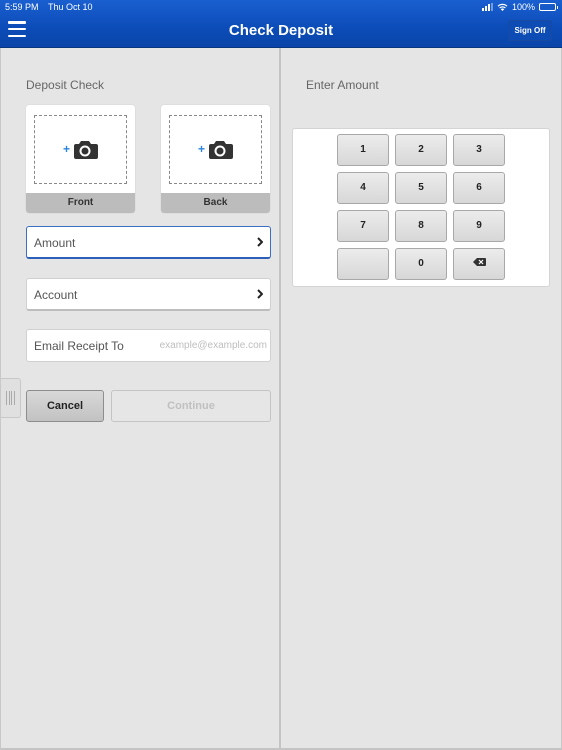 This screenshot has height=750, width=562. What do you see at coordinates (421, 226) in the screenshot?
I see `key-8: 8` at bounding box center [421, 226].